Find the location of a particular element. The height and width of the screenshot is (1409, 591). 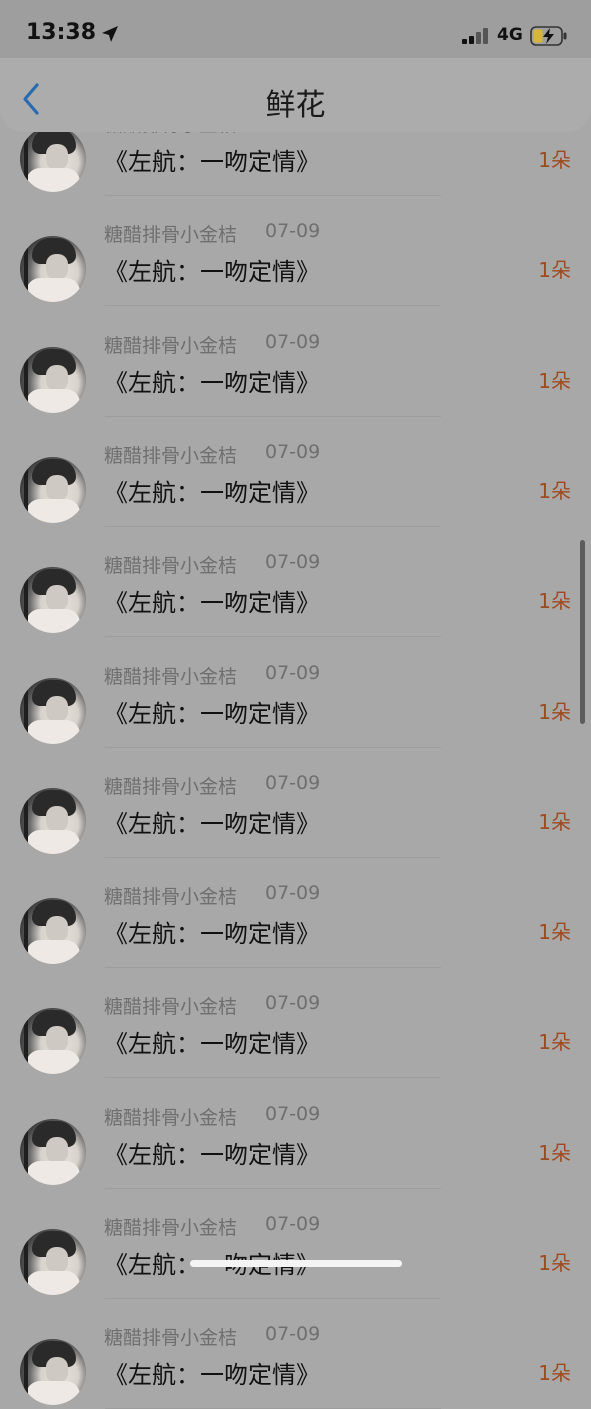

scrollbar is located at coordinates (582, 632).